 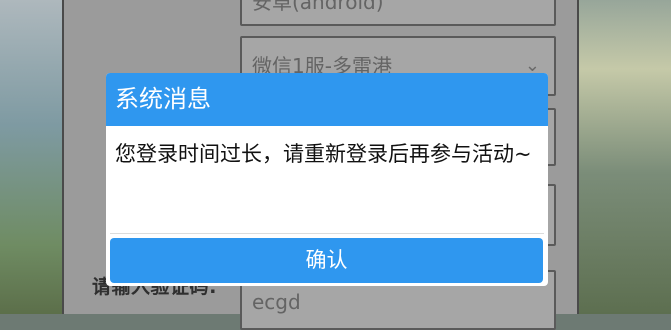 I want to click on background-scenery-right, so click(x=625, y=157).